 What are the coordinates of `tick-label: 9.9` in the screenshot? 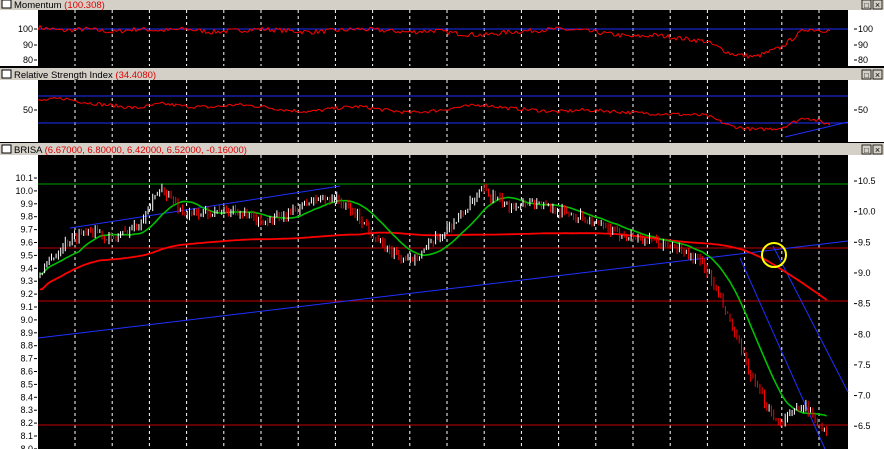 It's located at (26, 204).